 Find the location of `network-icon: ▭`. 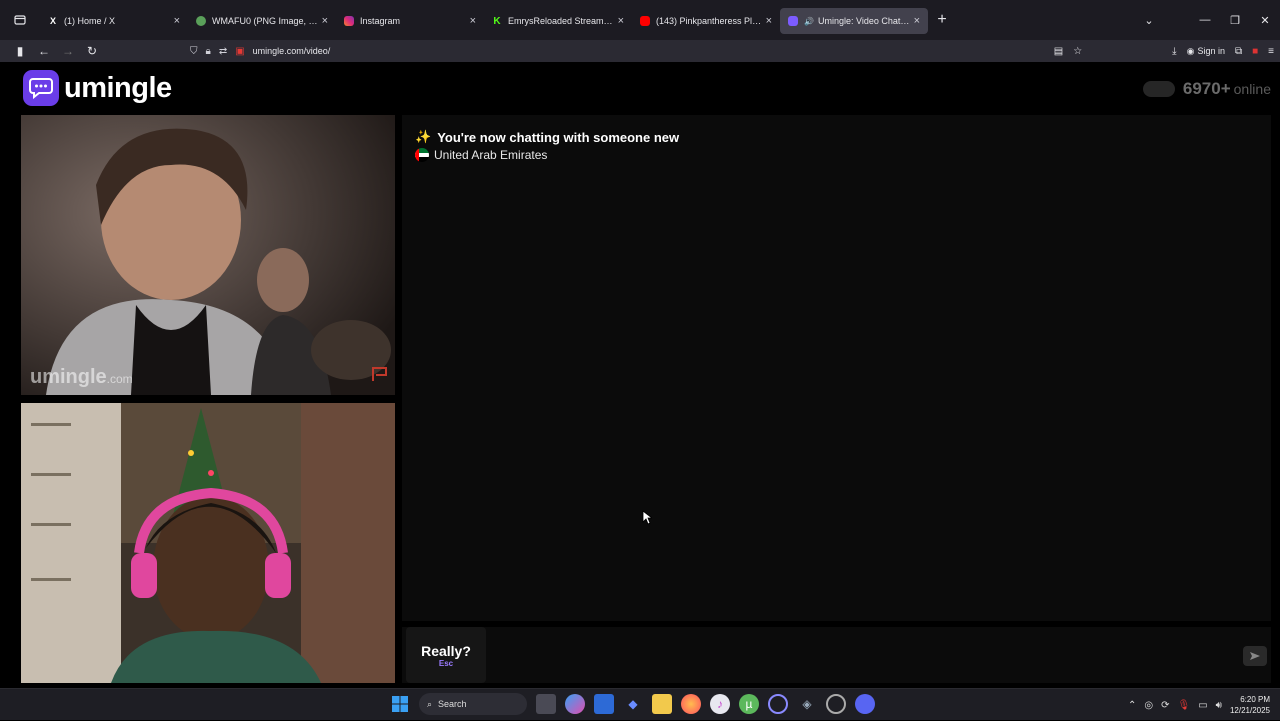

network-icon: ▭ is located at coordinates (1202, 705).